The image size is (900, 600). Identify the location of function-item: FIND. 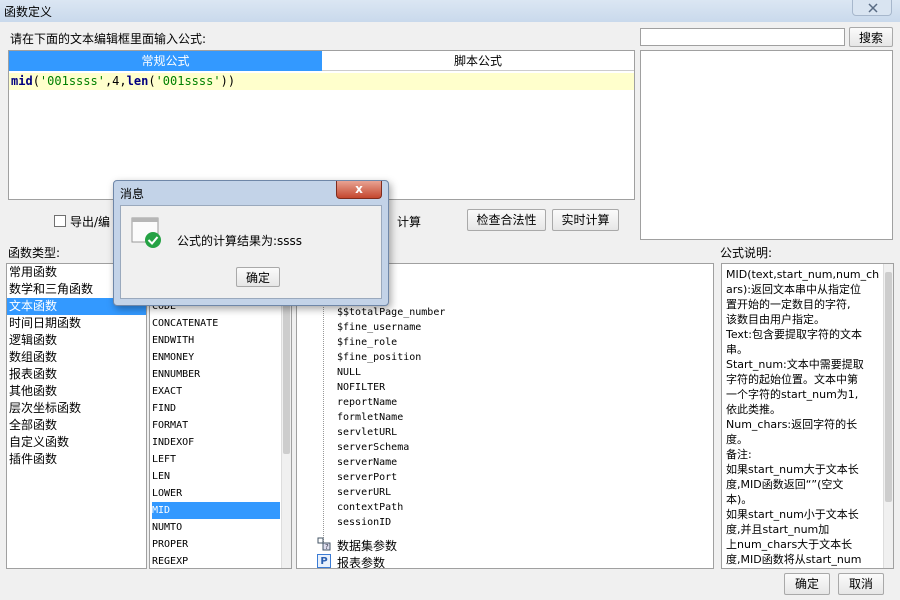
(216, 408).